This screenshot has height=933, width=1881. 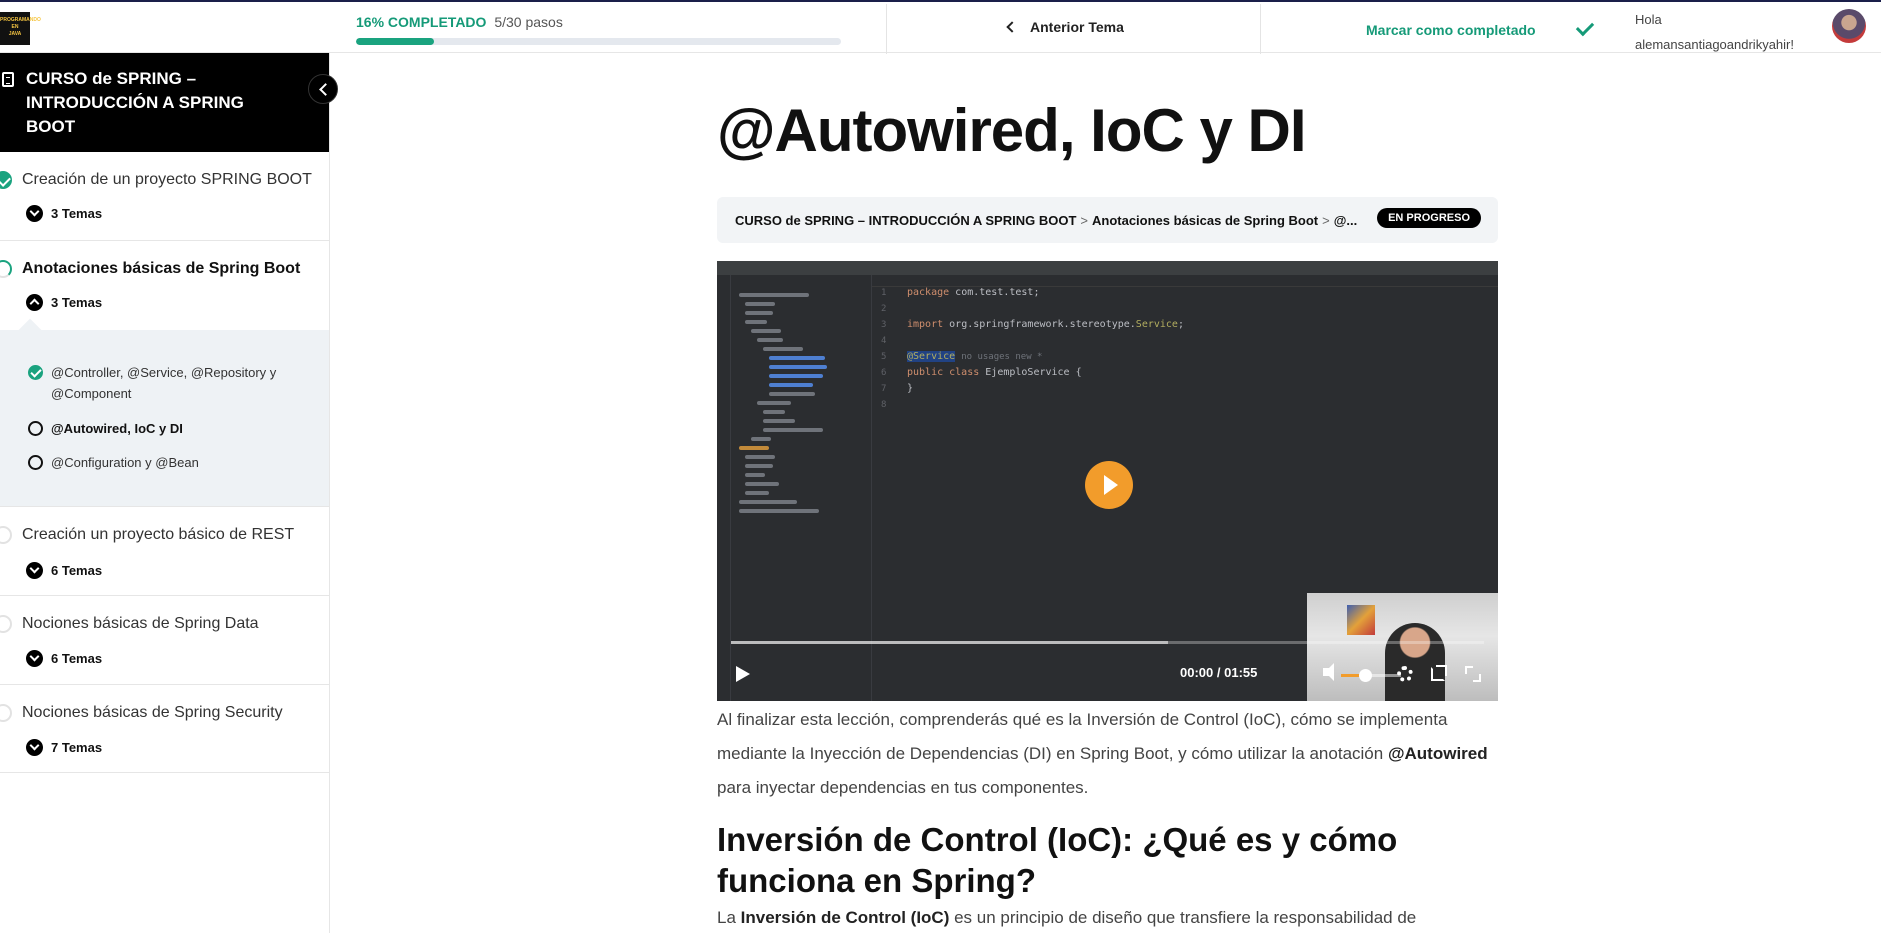 What do you see at coordinates (724, 488) in the screenshot?
I see `ide-tool-gutter` at bounding box center [724, 488].